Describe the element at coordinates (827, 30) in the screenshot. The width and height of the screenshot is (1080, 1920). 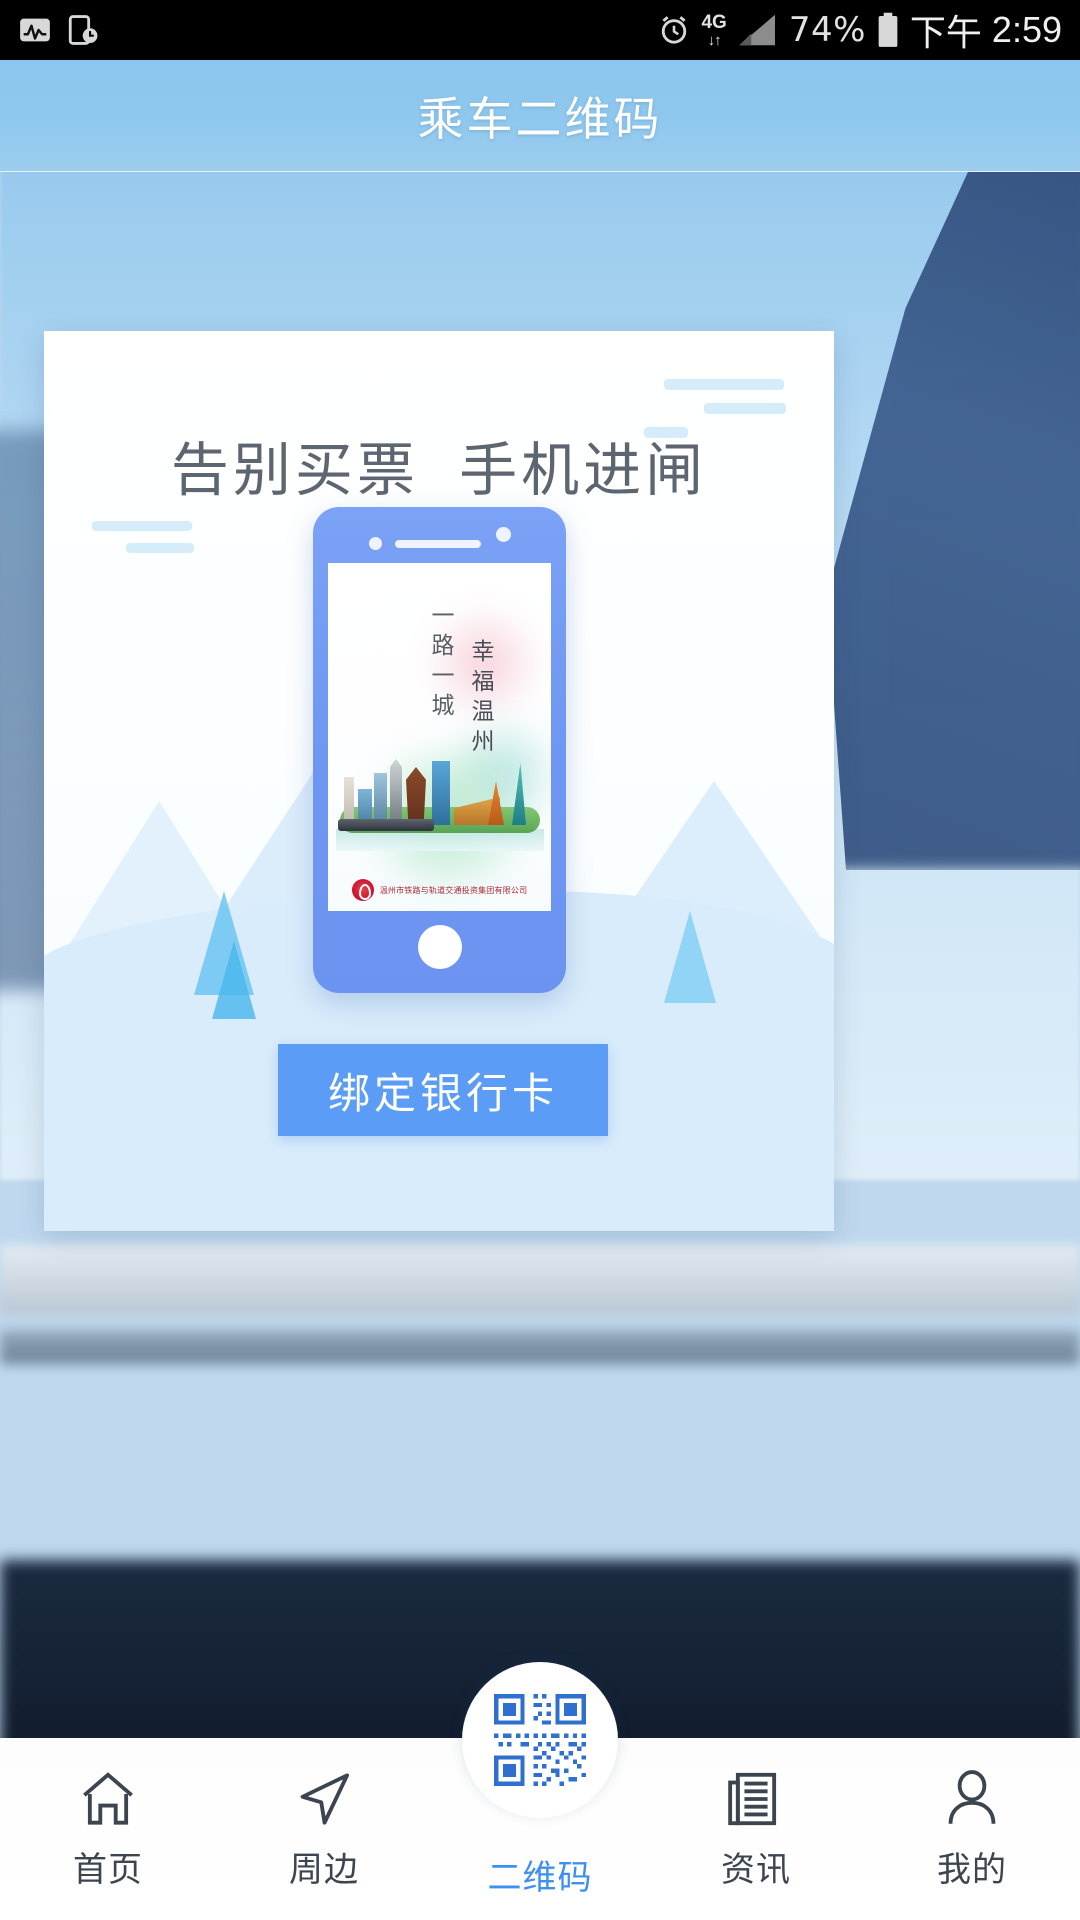
I see `battery-percent-label: 74%` at that location.